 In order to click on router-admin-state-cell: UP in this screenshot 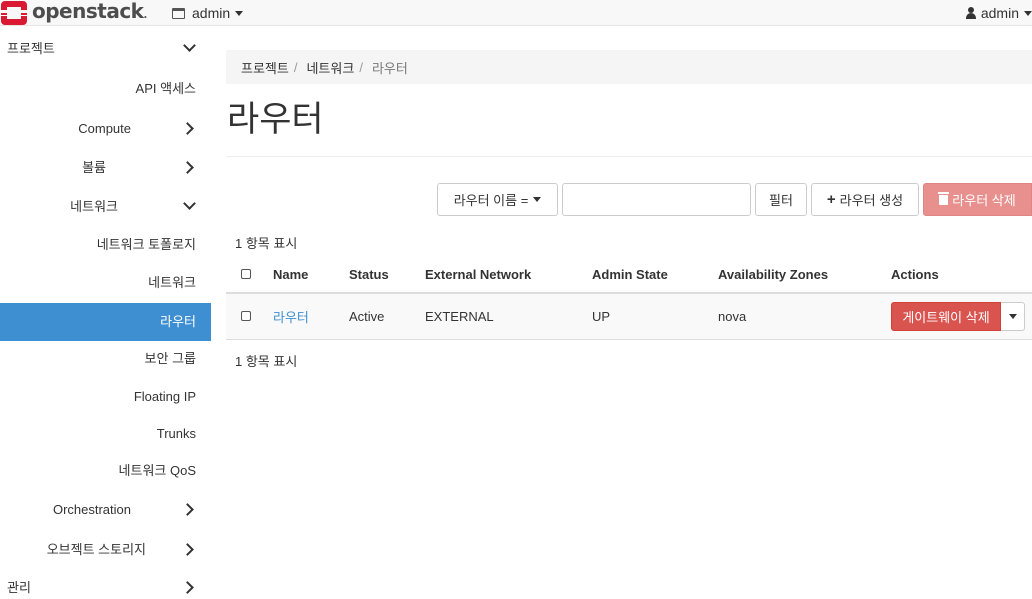, I will do `click(655, 316)`.